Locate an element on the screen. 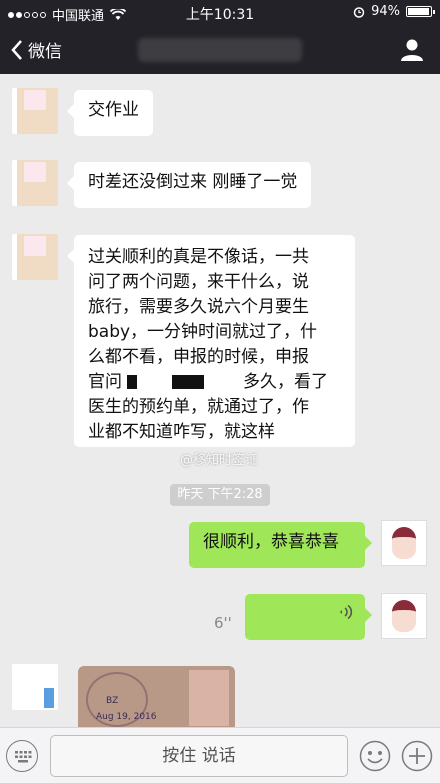  keyboard-toggle-button is located at coordinates (22, 756).